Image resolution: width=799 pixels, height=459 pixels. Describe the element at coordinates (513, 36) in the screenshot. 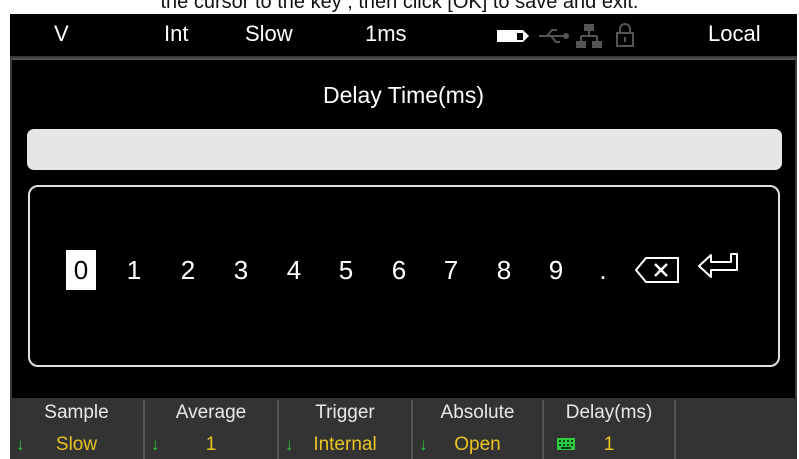

I see `memory-card-icon` at that location.